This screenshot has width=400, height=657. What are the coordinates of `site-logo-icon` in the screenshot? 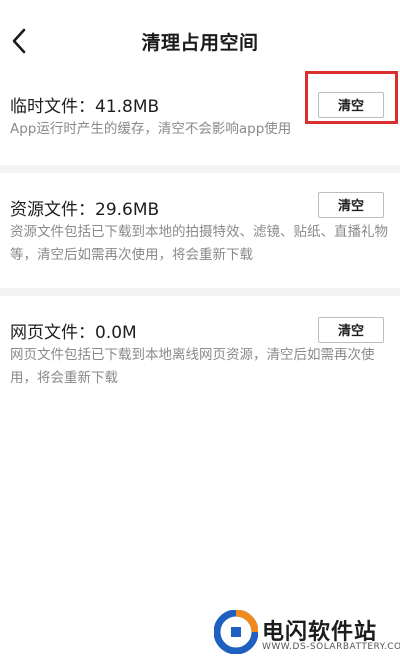 It's located at (236, 632).